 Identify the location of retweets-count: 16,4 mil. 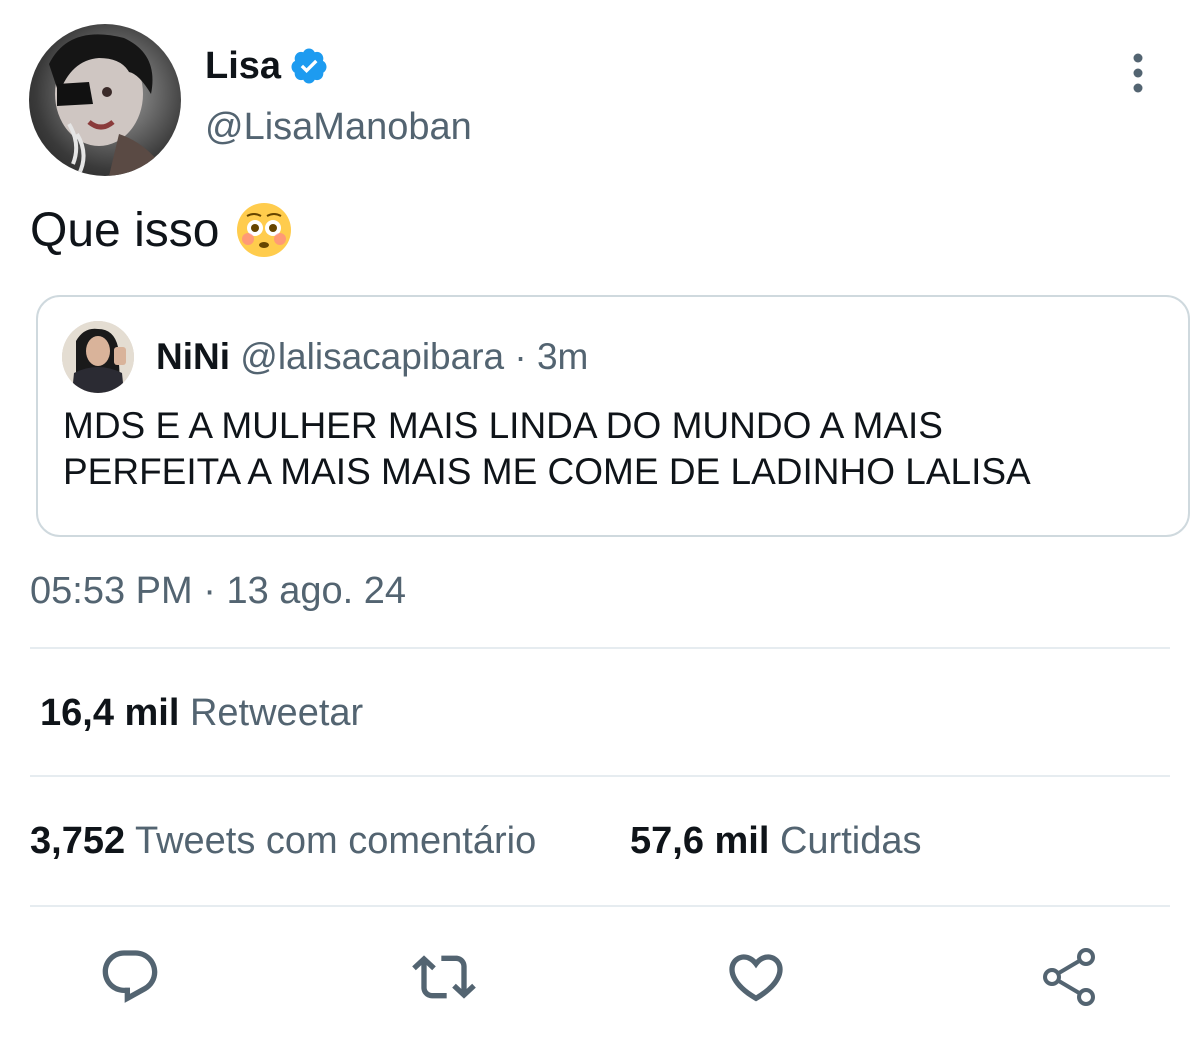
(110, 713).